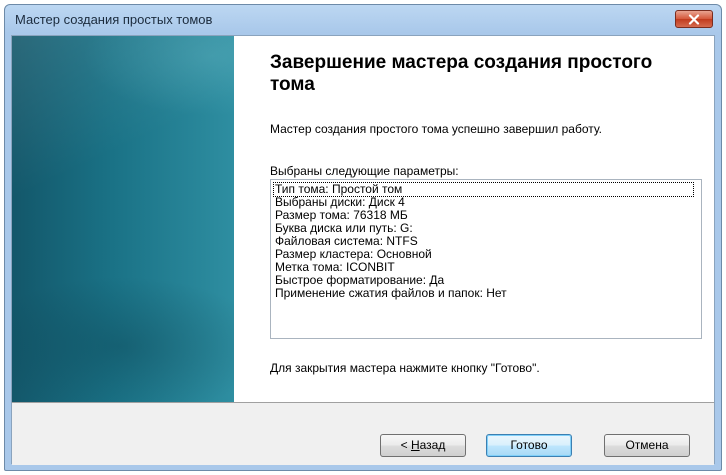 The height and width of the screenshot is (475, 726). I want to click on window-title: Мастер создания простых томов, so click(114, 19).